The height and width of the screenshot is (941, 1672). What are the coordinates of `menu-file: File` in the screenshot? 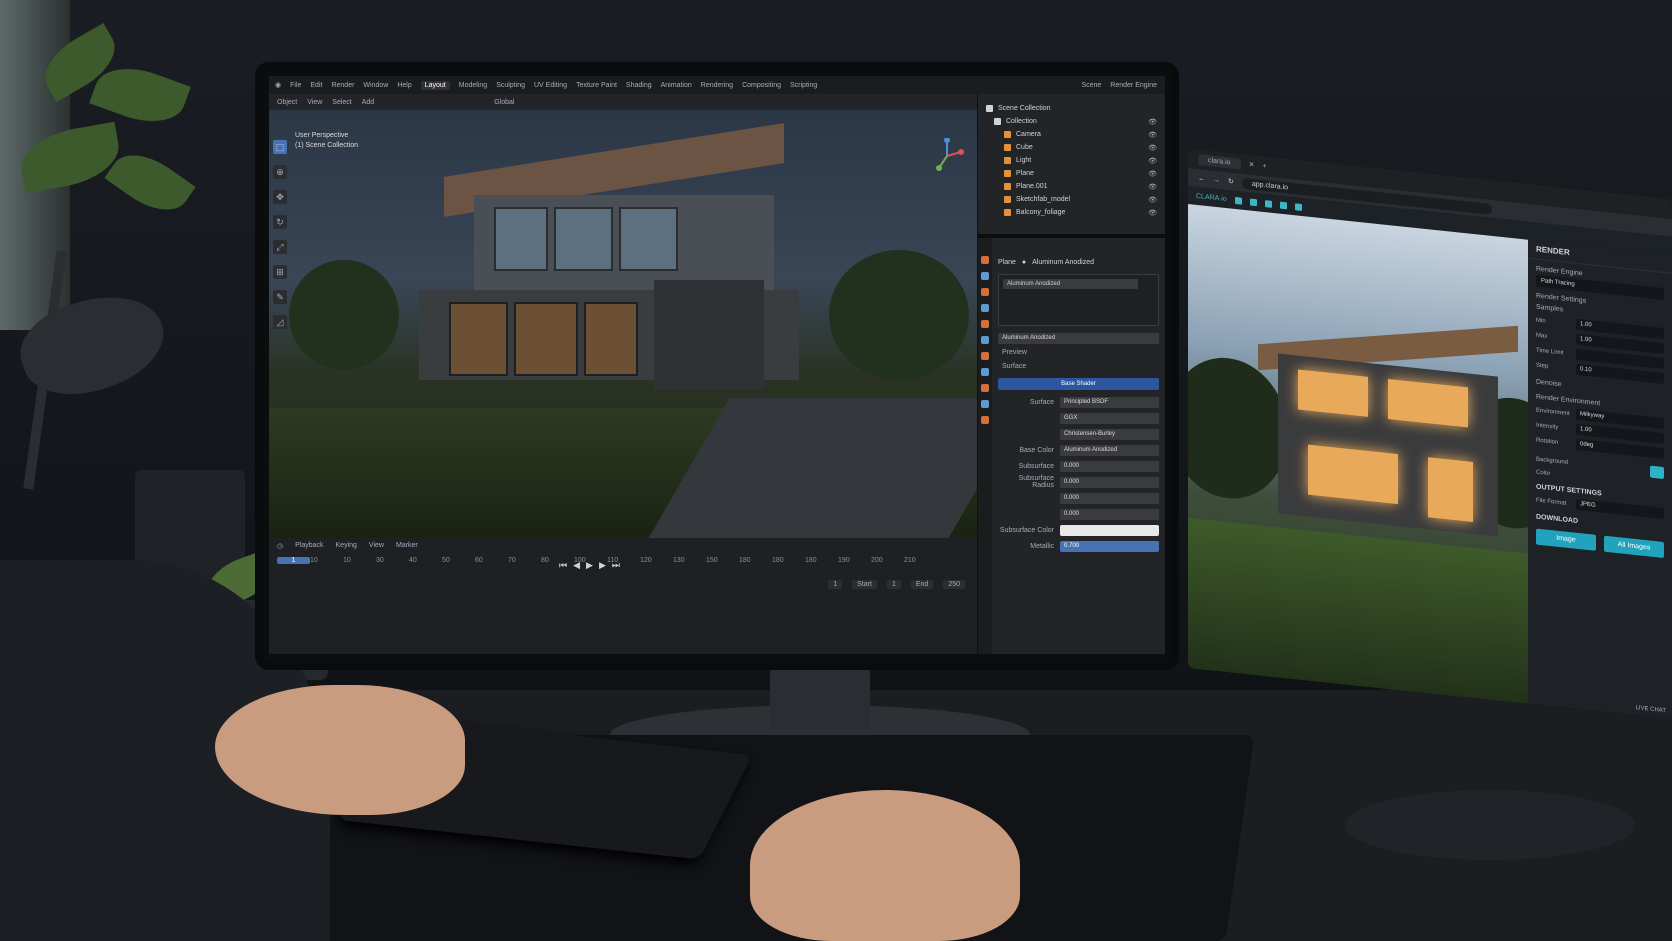 It's located at (295, 85).